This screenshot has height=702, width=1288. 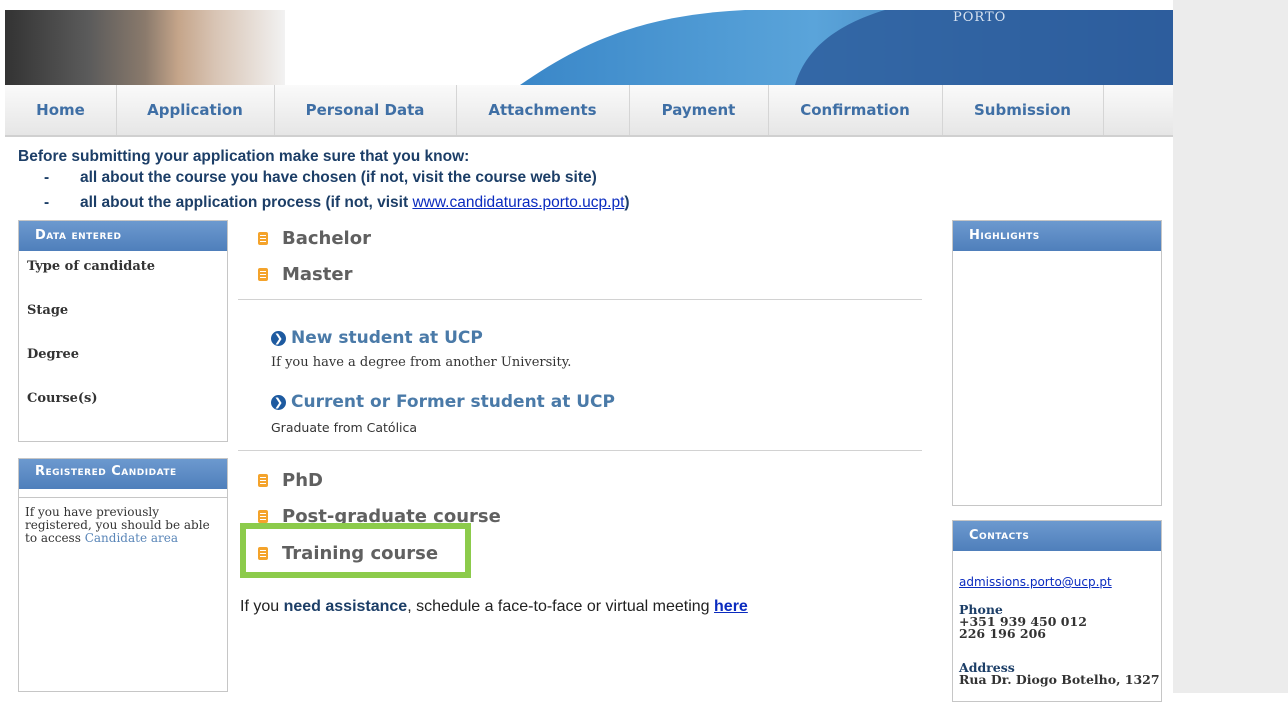 What do you see at coordinates (1059, 673) in the screenshot?
I see `contact-address: Address Rua Dr. Diogo Botelho, 1327` at bounding box center [1059, 673].